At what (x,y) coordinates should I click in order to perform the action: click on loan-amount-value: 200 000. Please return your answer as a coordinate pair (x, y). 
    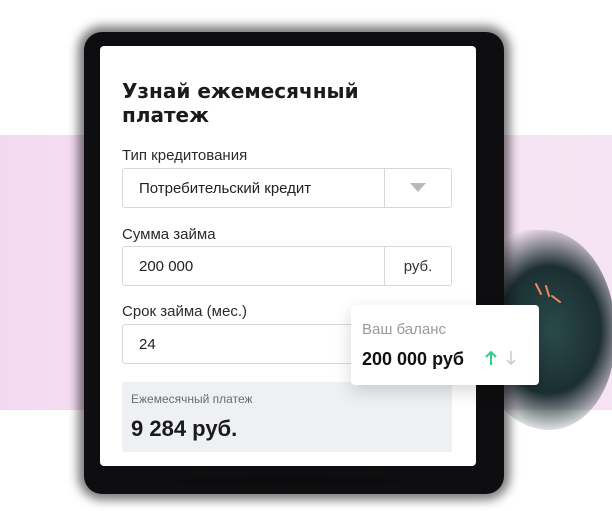
    Looking at the image, I should click on (166, 266).